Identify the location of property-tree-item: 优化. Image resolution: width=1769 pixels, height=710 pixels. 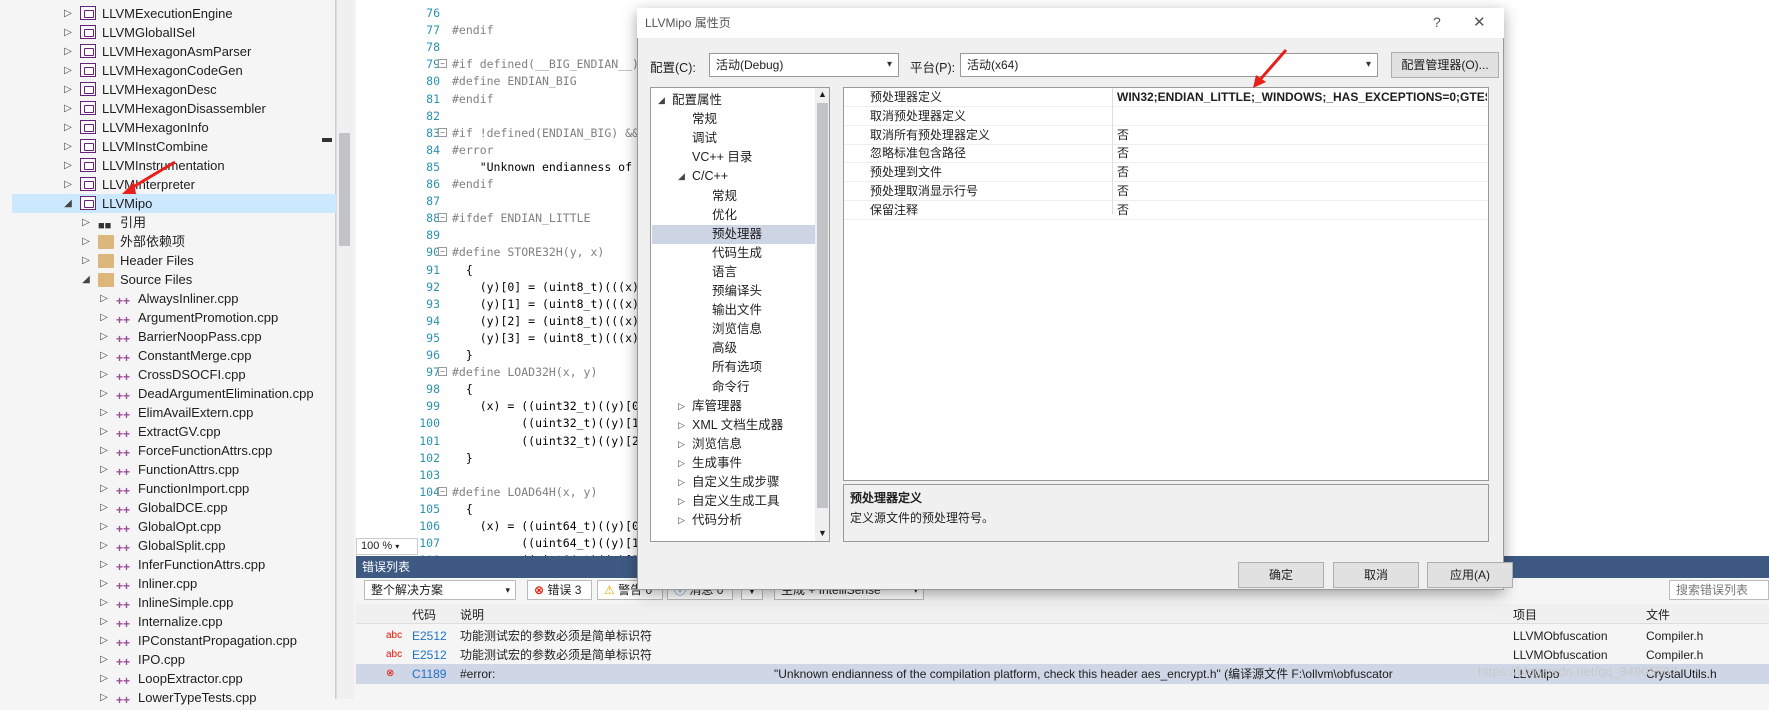
(724, 215).